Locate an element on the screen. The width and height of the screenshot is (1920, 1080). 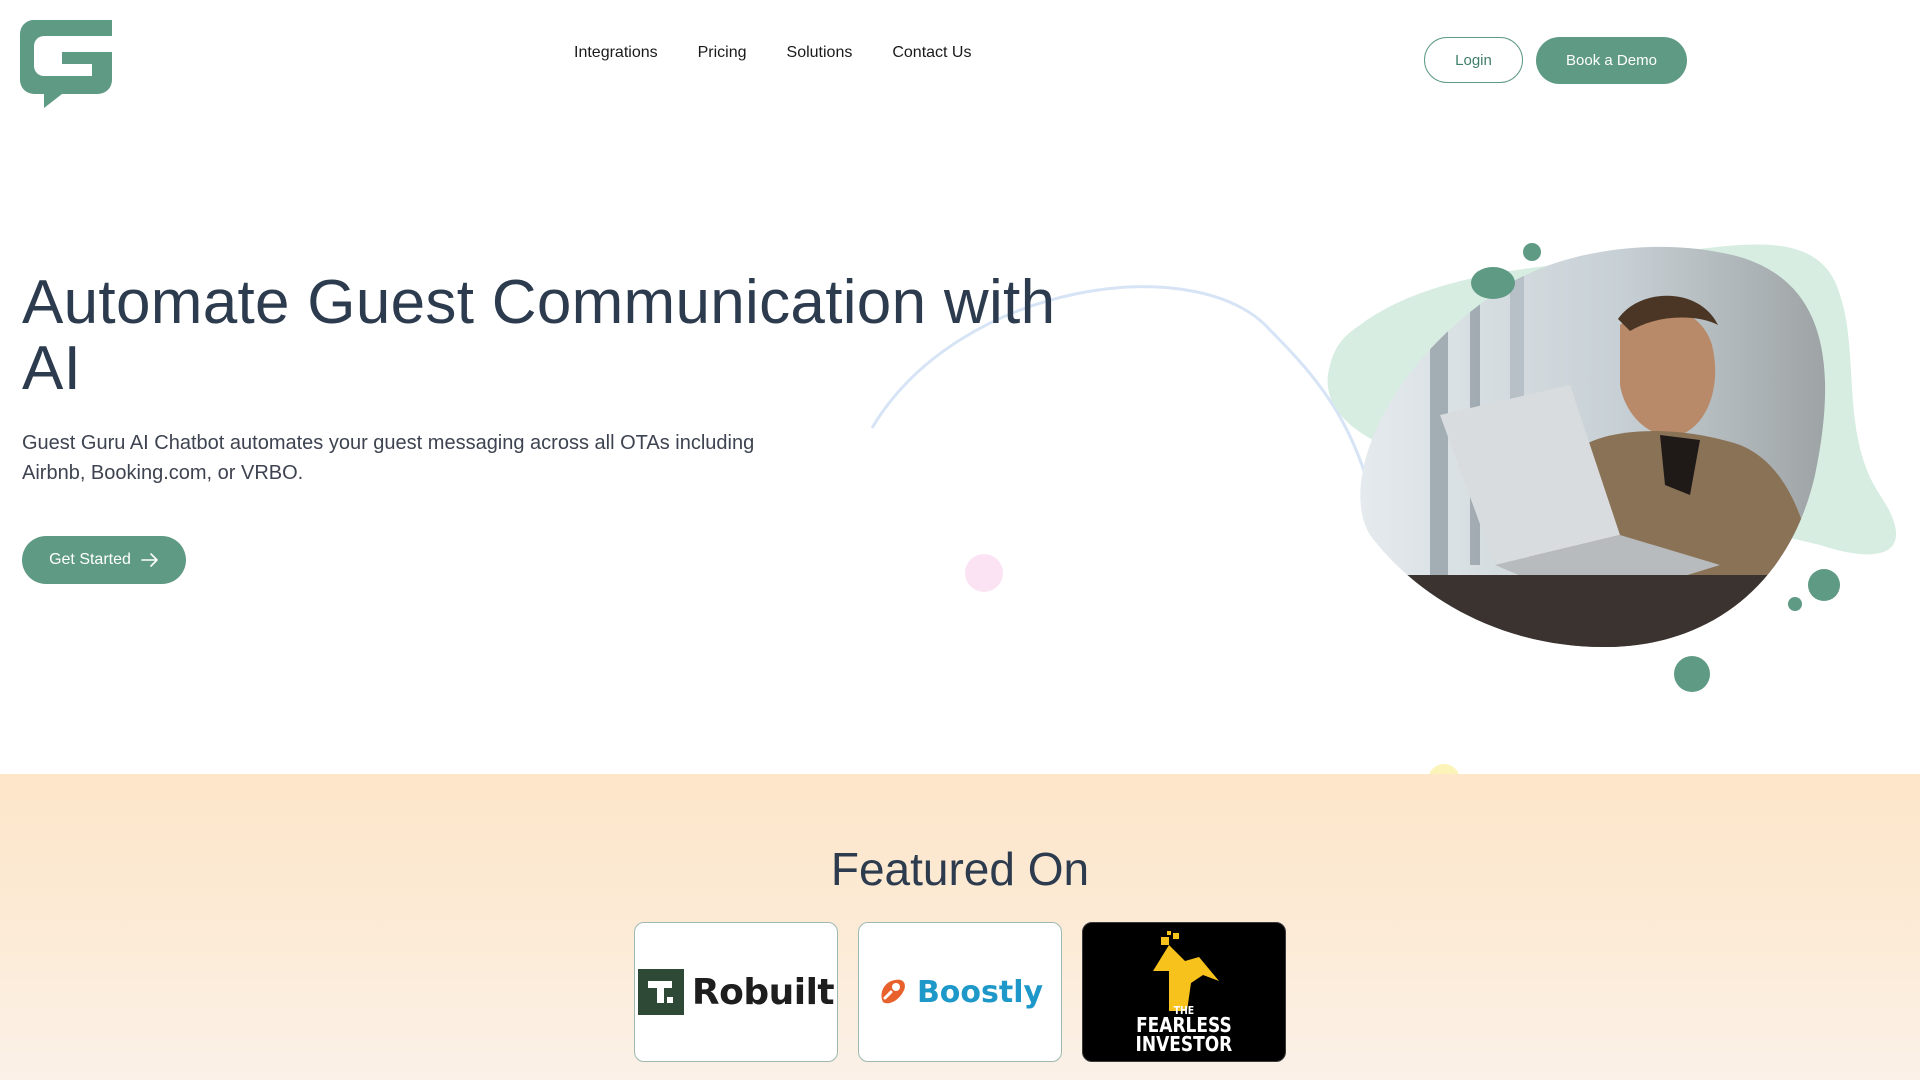
fearless-investor-card: THE FEARLESS INVESTOR is located at coordinates (1184, 992).